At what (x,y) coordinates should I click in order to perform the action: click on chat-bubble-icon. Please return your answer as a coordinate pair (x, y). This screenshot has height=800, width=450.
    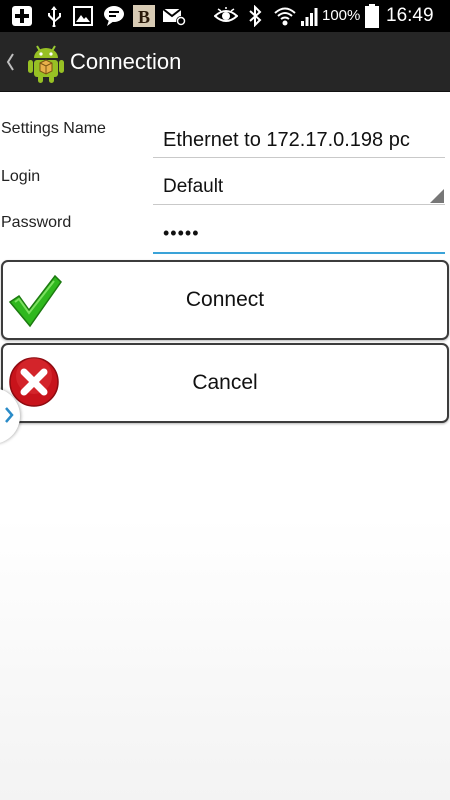
    Looking at the image, I should click on (114, 16).